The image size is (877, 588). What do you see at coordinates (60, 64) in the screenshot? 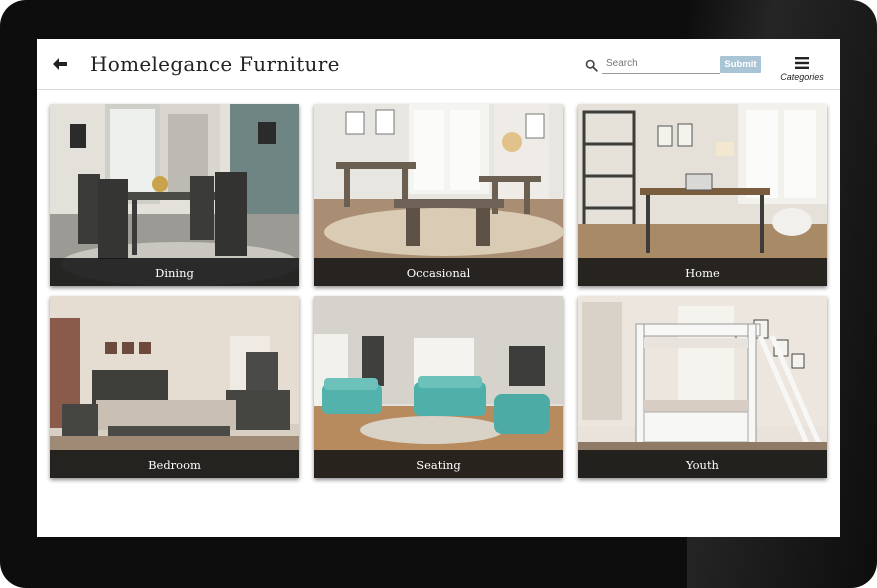
I see `back-arrow-icon` at bounding box center [60, 64].